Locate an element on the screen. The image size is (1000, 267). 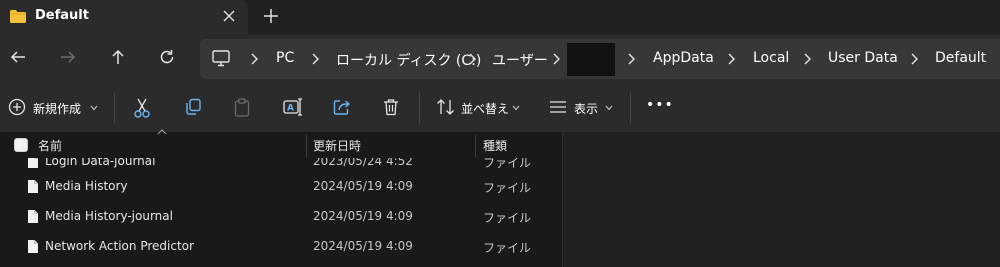
tab-default: Default is located at coordinates (124, 17).